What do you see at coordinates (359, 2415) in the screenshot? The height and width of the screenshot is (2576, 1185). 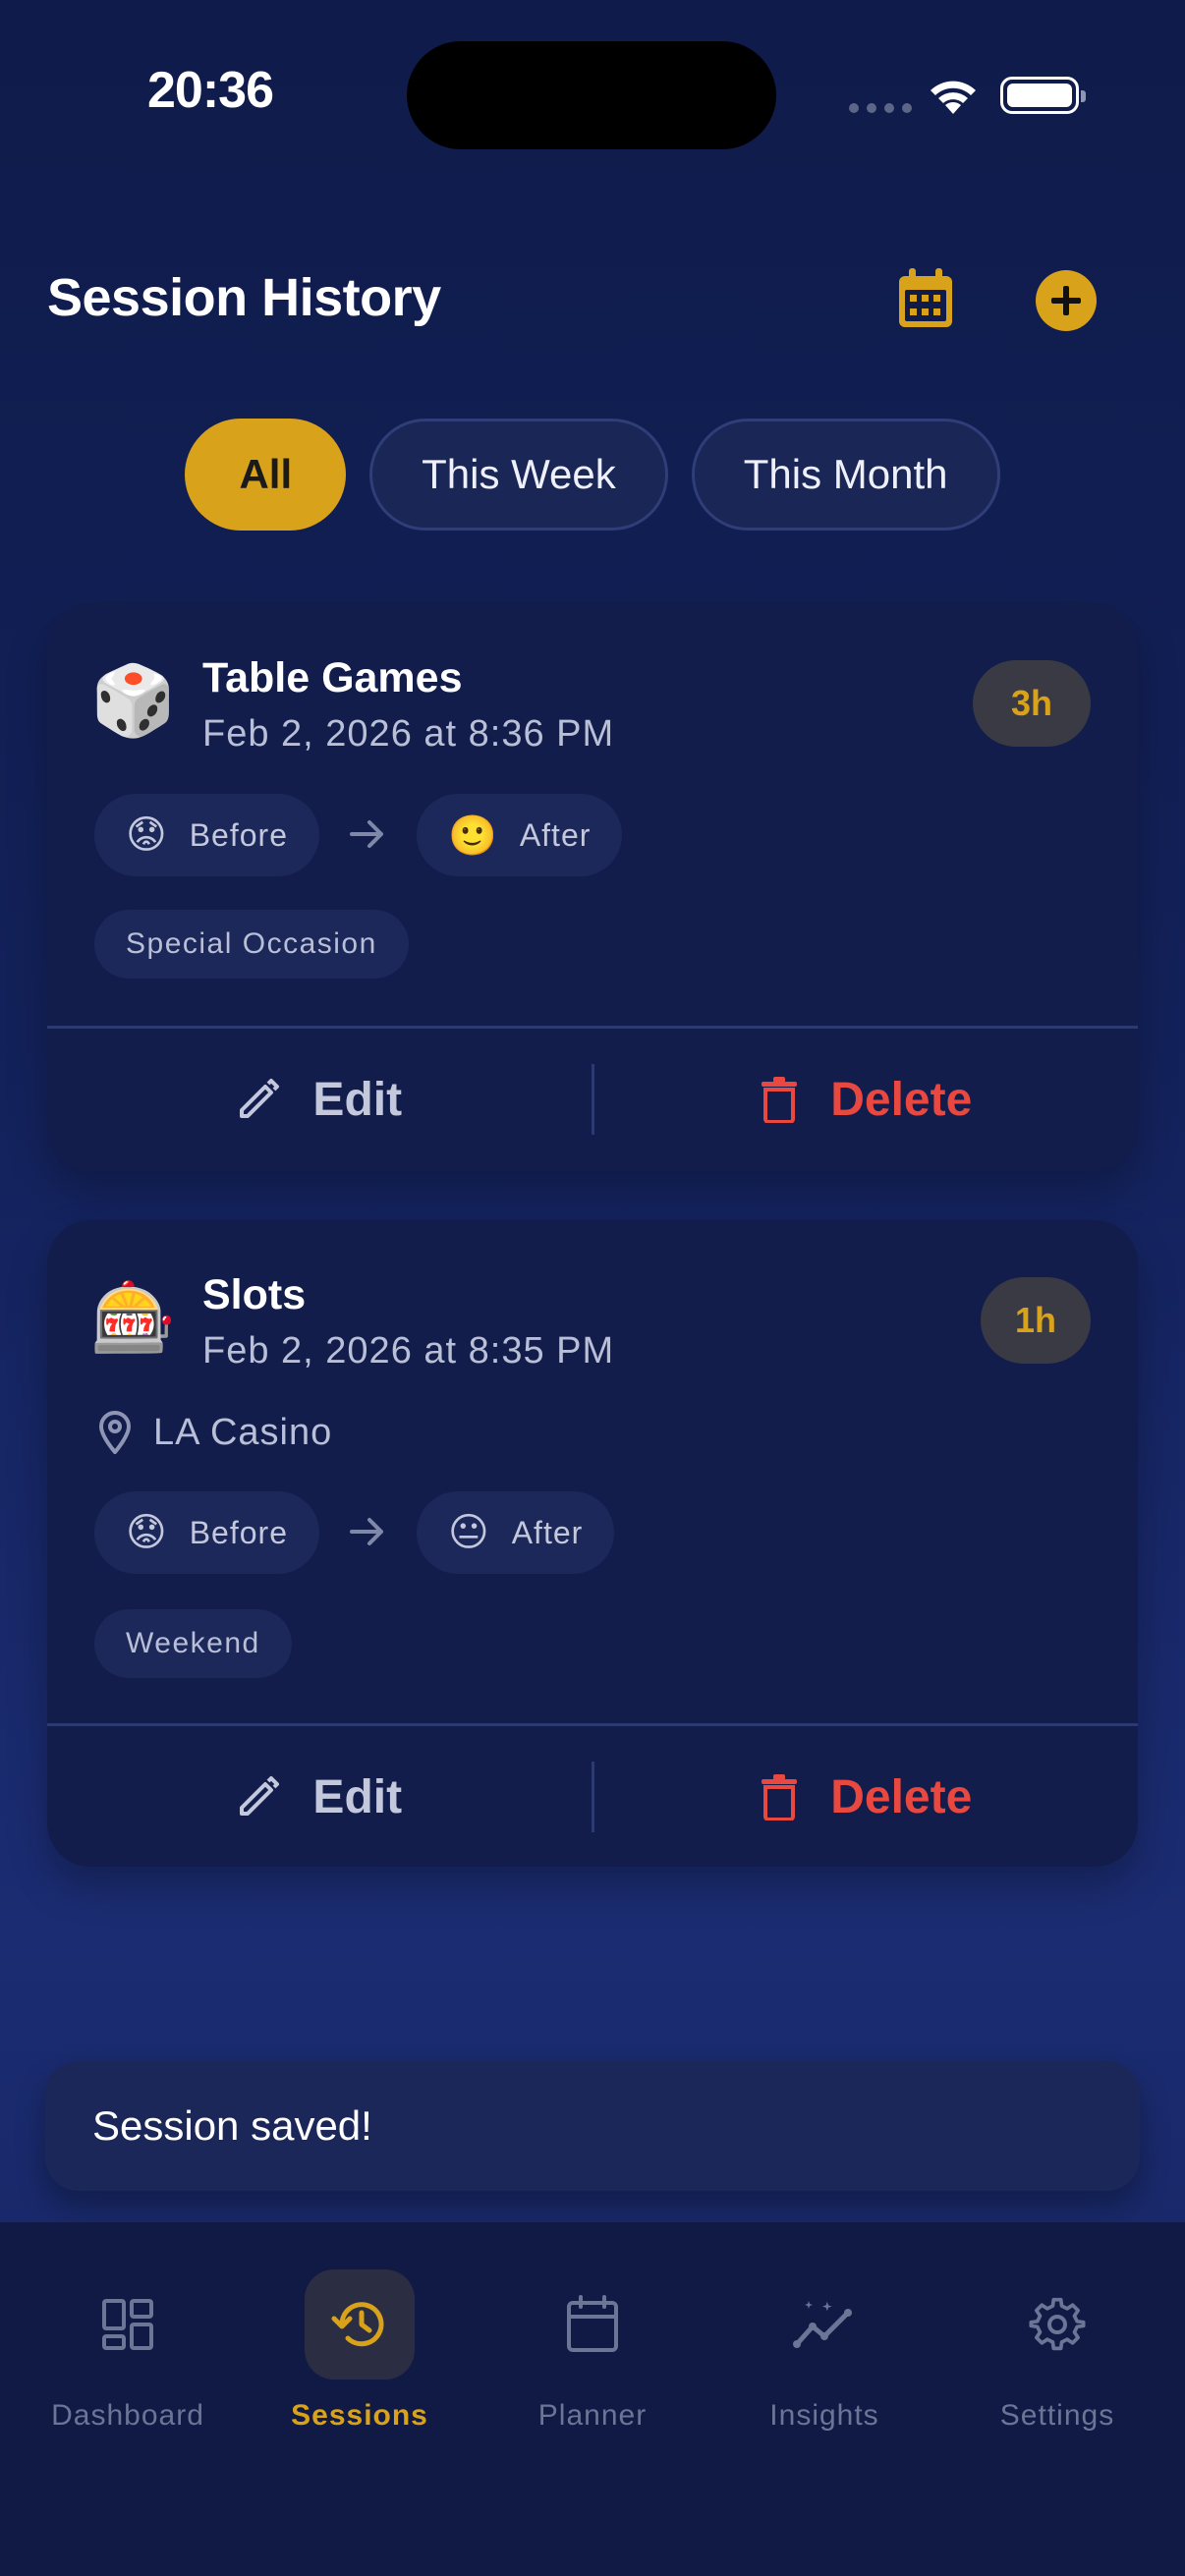 I see `nav-label: Sessions` at bounding box center [359, 2415].